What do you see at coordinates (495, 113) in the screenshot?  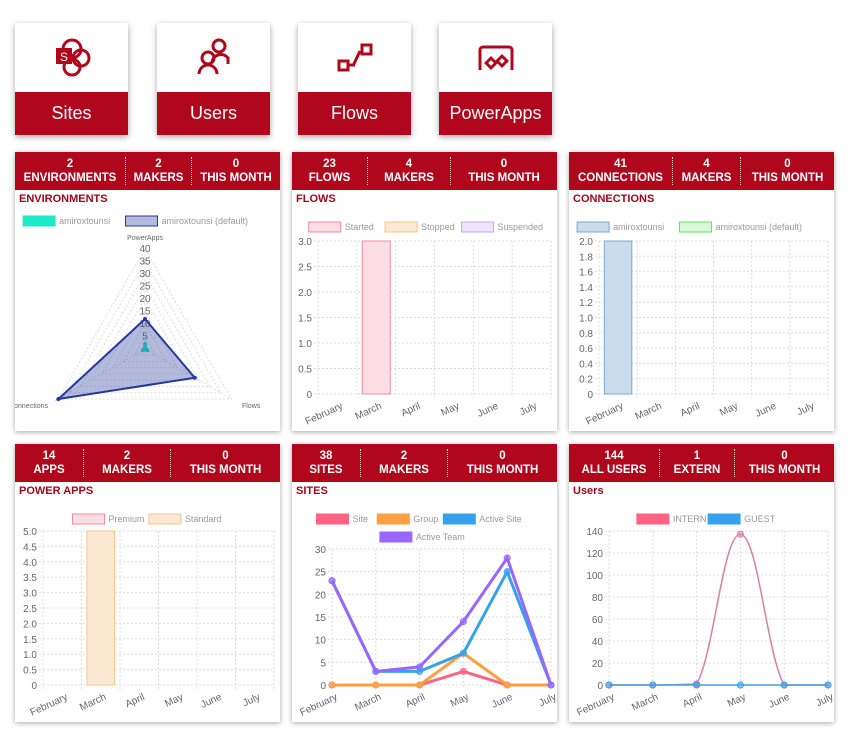 I see `tile-label: PowerApps` at bounding box center [495, 113].